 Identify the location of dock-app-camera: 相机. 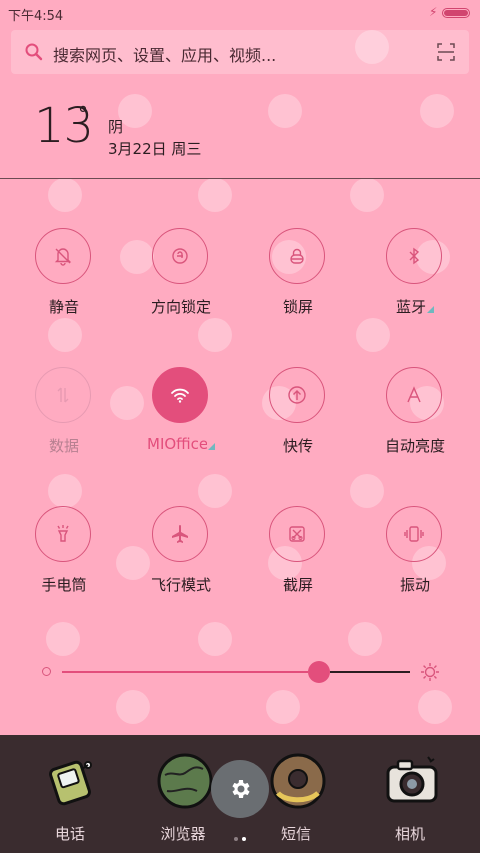
(410, 794).